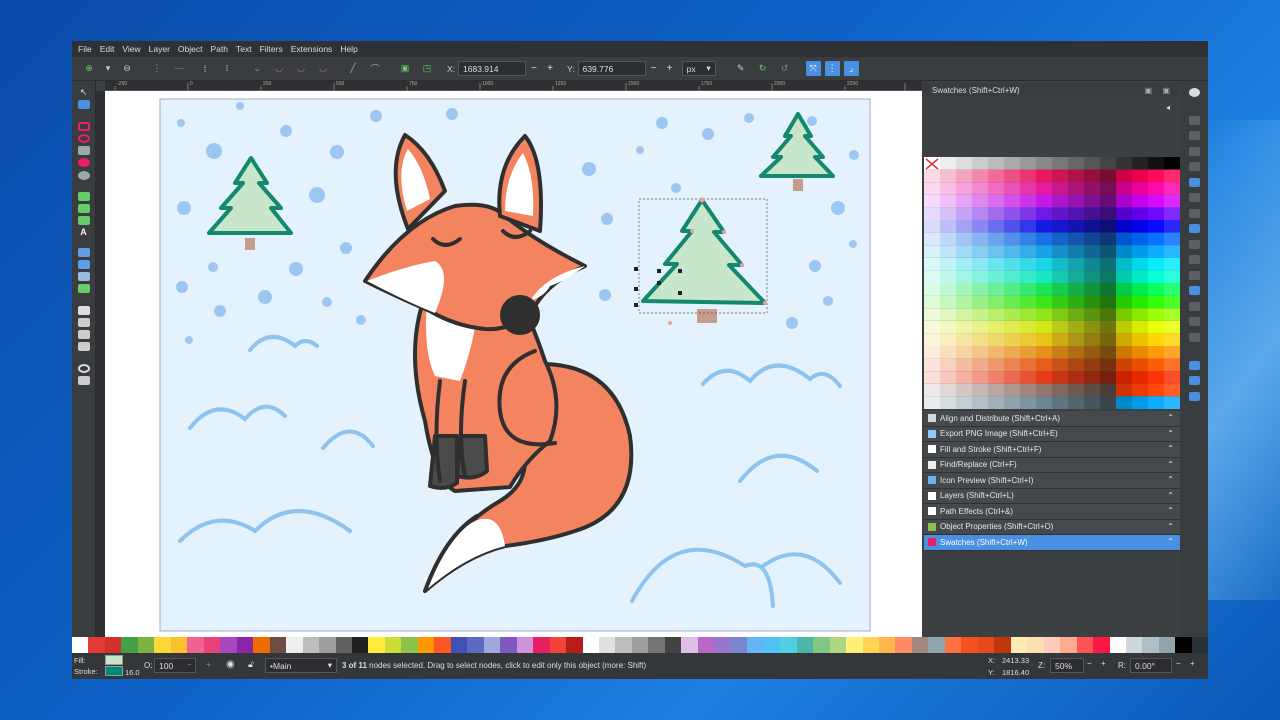  Describe the element at coordinates (179, 69) in the screenshot. I see `break-path-icon: ⋯` at that location.